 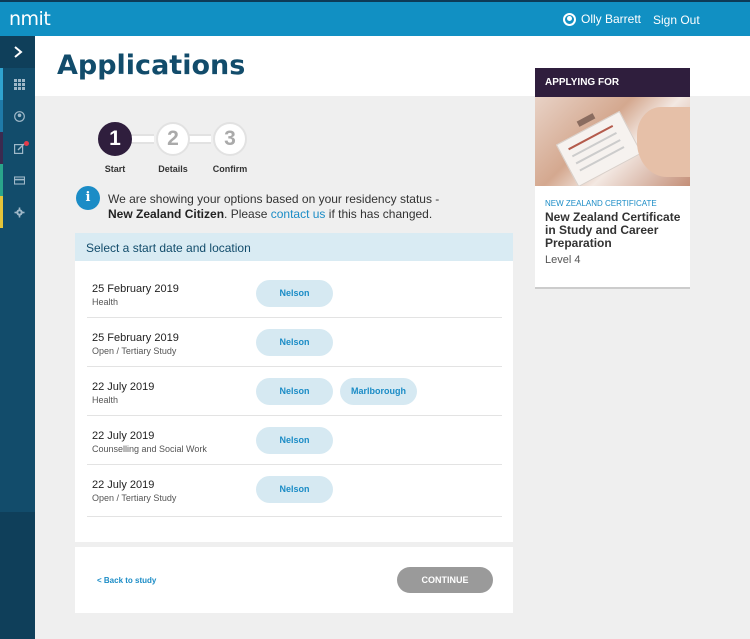 What do you see at coordinates (149, 449) in the screenshot?
I see `row-area: Counselling and Social Work` at bounding box center [149, 449].